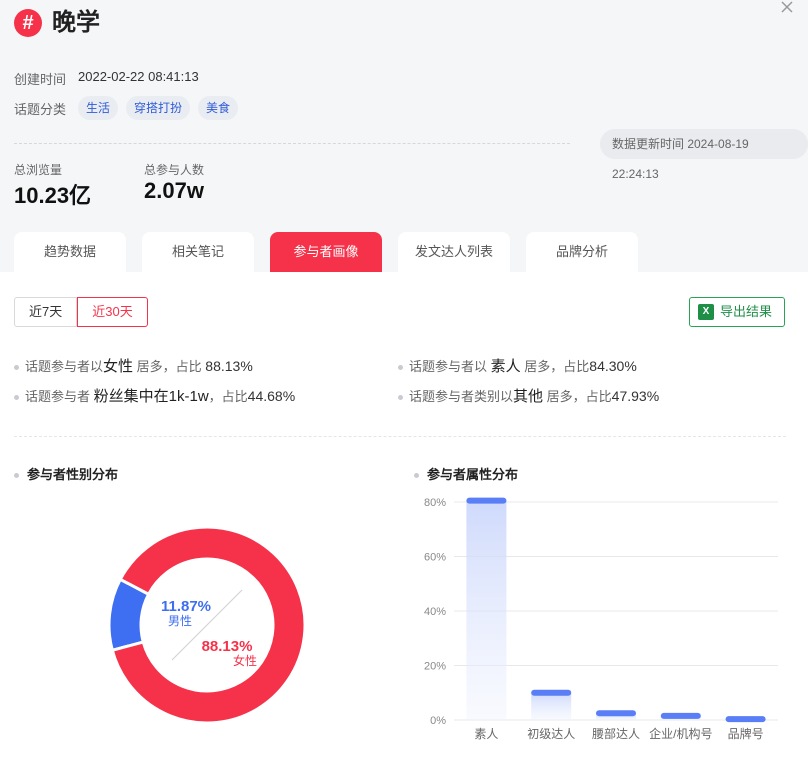  Describe the element at coordinates (292, 143) in the screenshot. I see `divider` at that location.